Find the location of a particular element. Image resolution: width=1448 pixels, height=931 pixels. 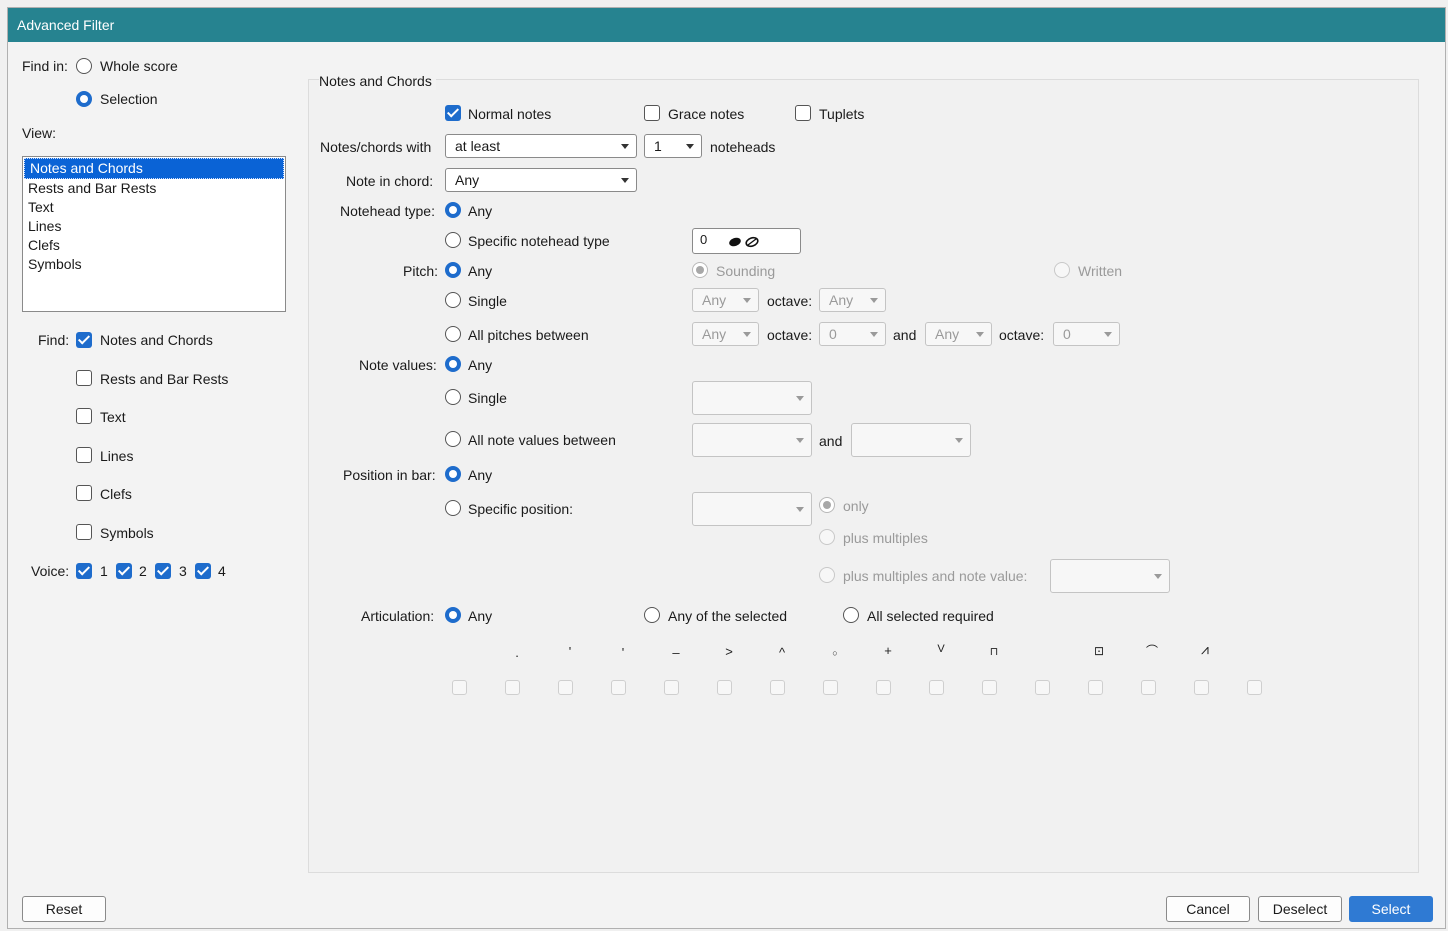

accent-icon: > is located at coordinates (729, 651).